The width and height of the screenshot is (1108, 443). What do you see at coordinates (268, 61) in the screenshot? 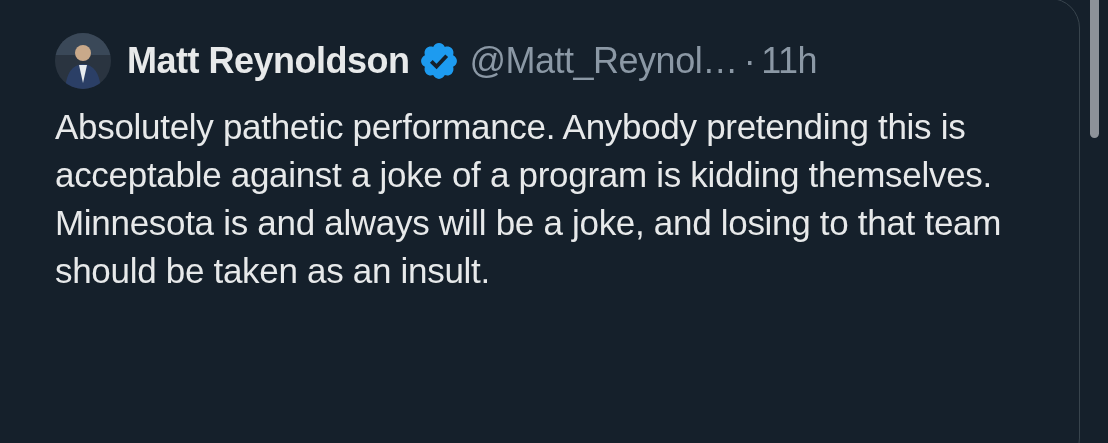
I see `author-name: Matt Reynoldson` at bounding box center [268, 61].